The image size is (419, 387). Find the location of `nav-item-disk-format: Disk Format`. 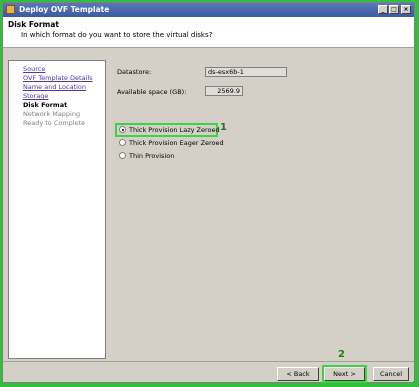

nav-item-disk-format: Disk Format is located at coordinates (45, 105).